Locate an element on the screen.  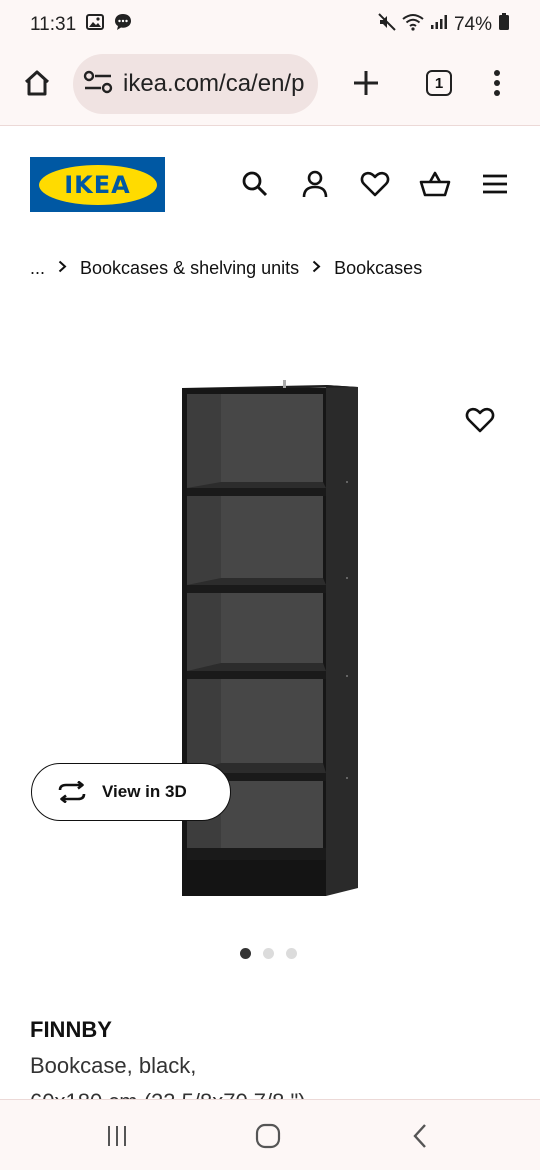
breadcrumb: ... Bookcases & shelving units Bookcases is located at coordinates (226, 268).